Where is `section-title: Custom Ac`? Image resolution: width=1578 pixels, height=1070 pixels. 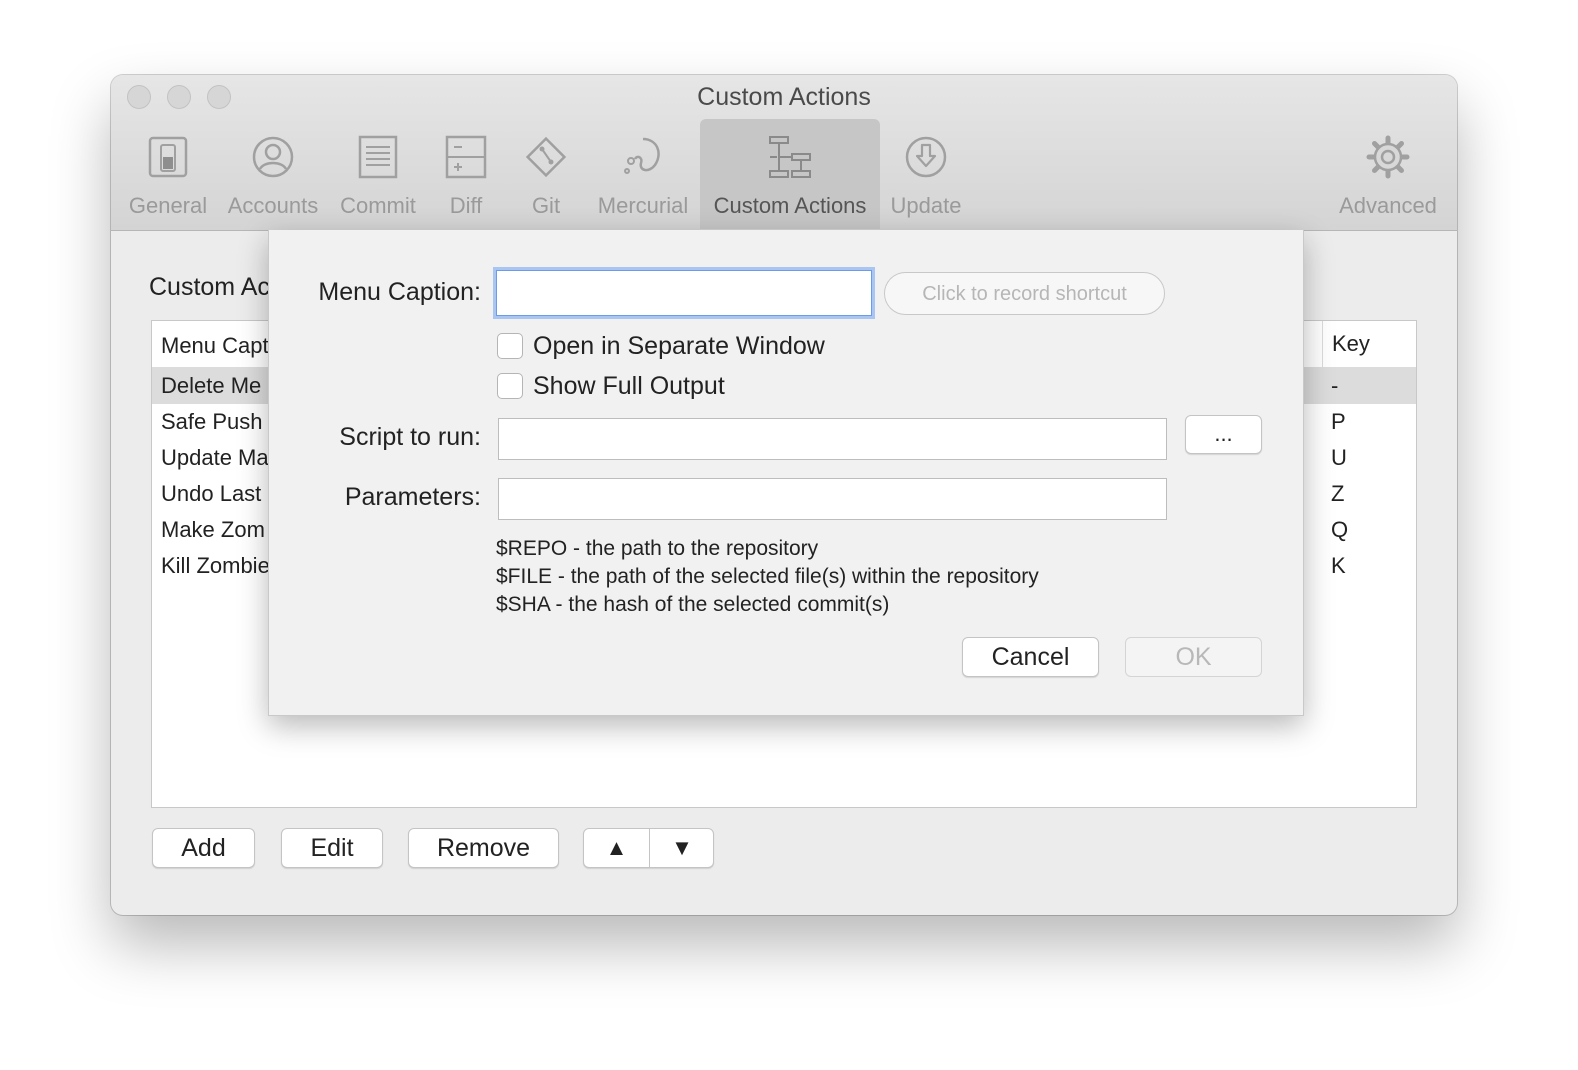 section-title: Custom Ac is located at coordinates (209, 287).